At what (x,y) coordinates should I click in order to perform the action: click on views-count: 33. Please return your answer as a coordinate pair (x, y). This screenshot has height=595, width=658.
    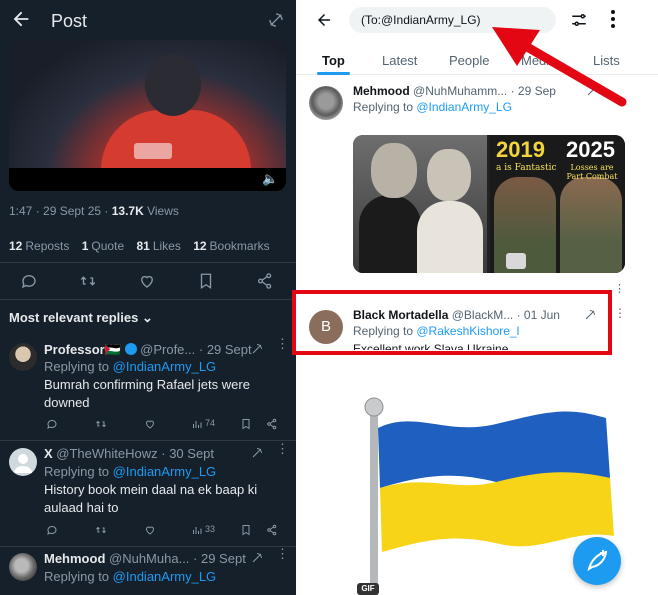
    Looking at the image, I should click on (210, 529).